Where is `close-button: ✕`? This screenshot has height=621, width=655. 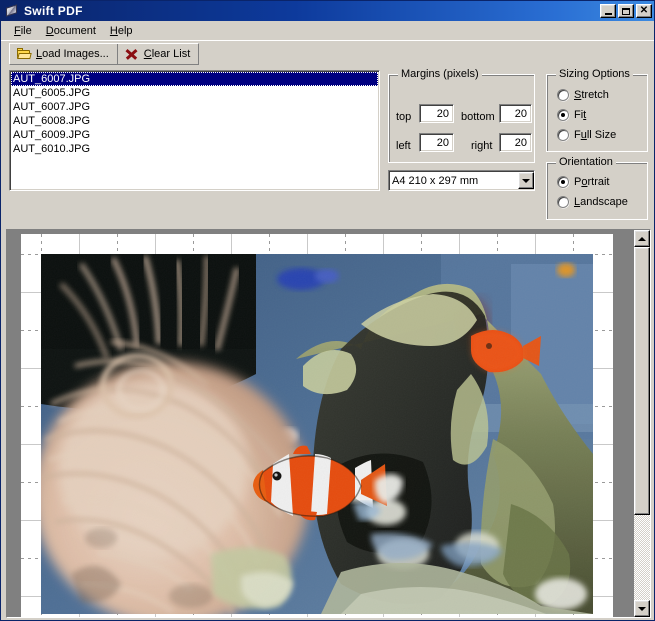 close-button: ✕ is located at coordinates (644, 11).